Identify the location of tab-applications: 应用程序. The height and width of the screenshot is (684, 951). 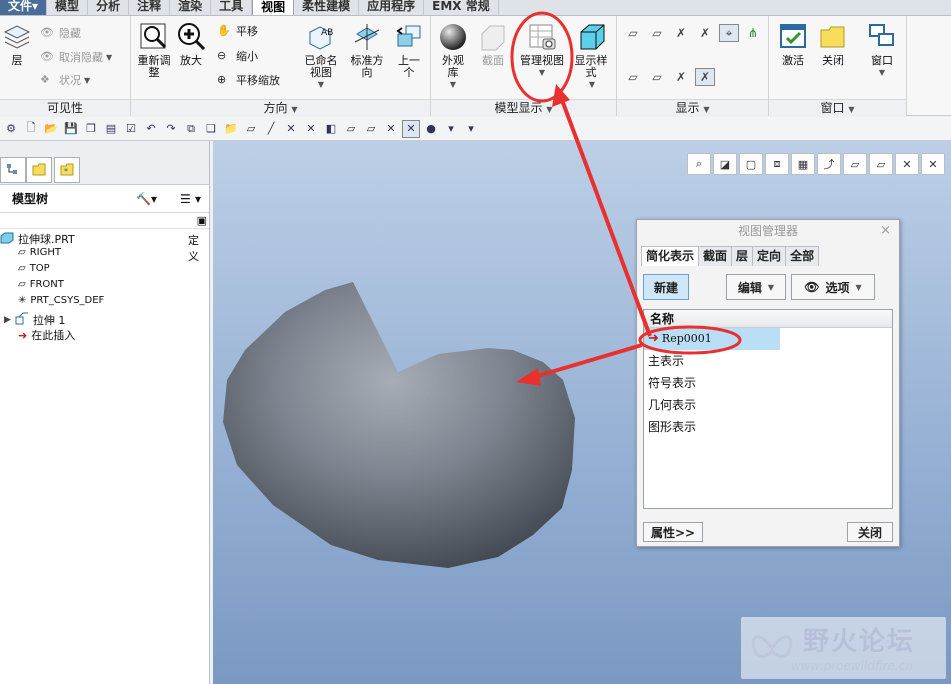
(392, 7).